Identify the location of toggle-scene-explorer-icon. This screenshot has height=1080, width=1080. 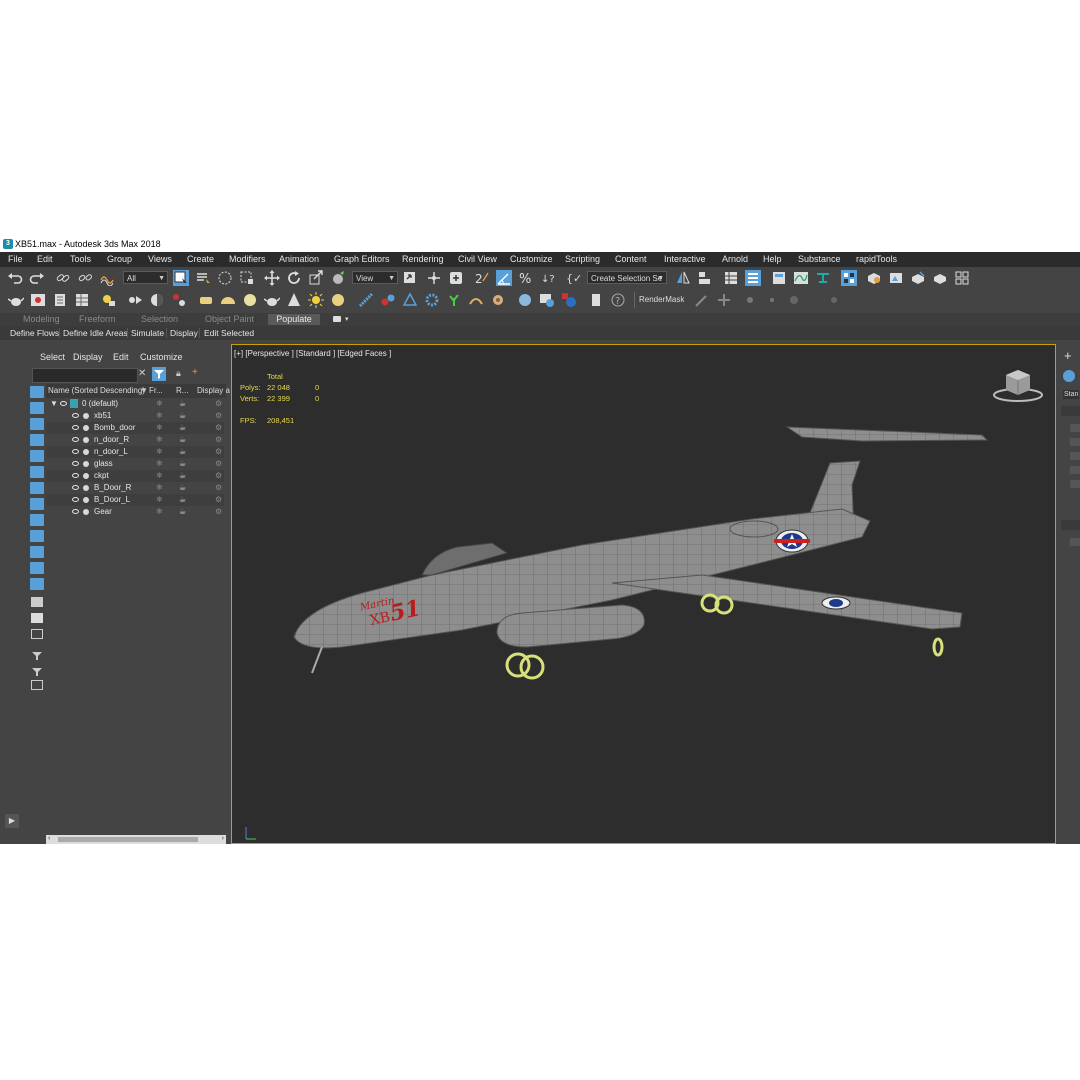
(731, 278).